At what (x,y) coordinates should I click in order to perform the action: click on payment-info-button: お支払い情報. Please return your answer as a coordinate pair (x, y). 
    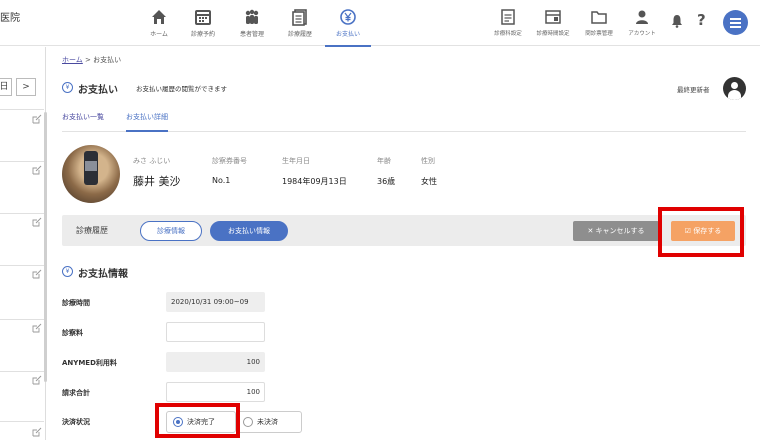
    Looking at the image, I should click on (249, 231).